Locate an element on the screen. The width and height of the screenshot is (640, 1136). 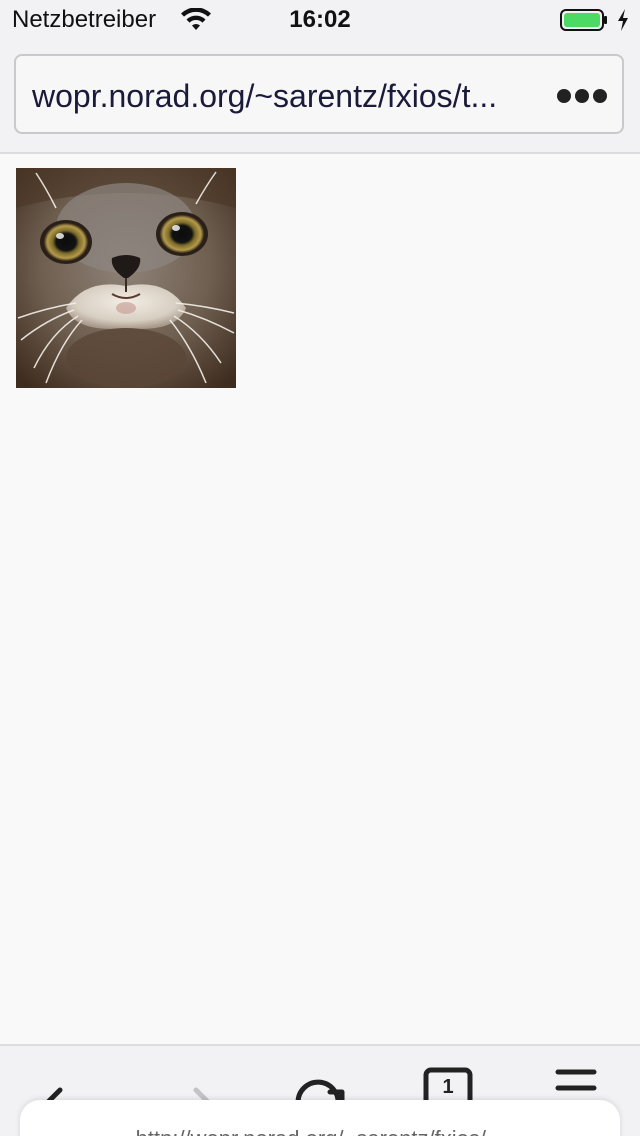
tab-count: 1 is located at coordinates (448, 1087).